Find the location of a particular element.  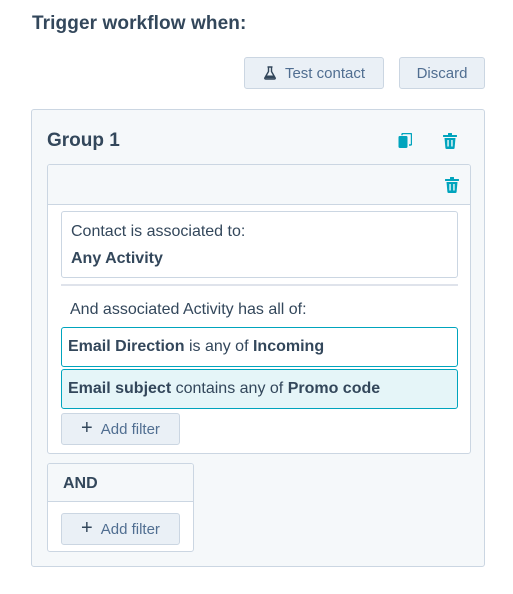

condition-operator: contains any of is located at coordinates (229, 388).